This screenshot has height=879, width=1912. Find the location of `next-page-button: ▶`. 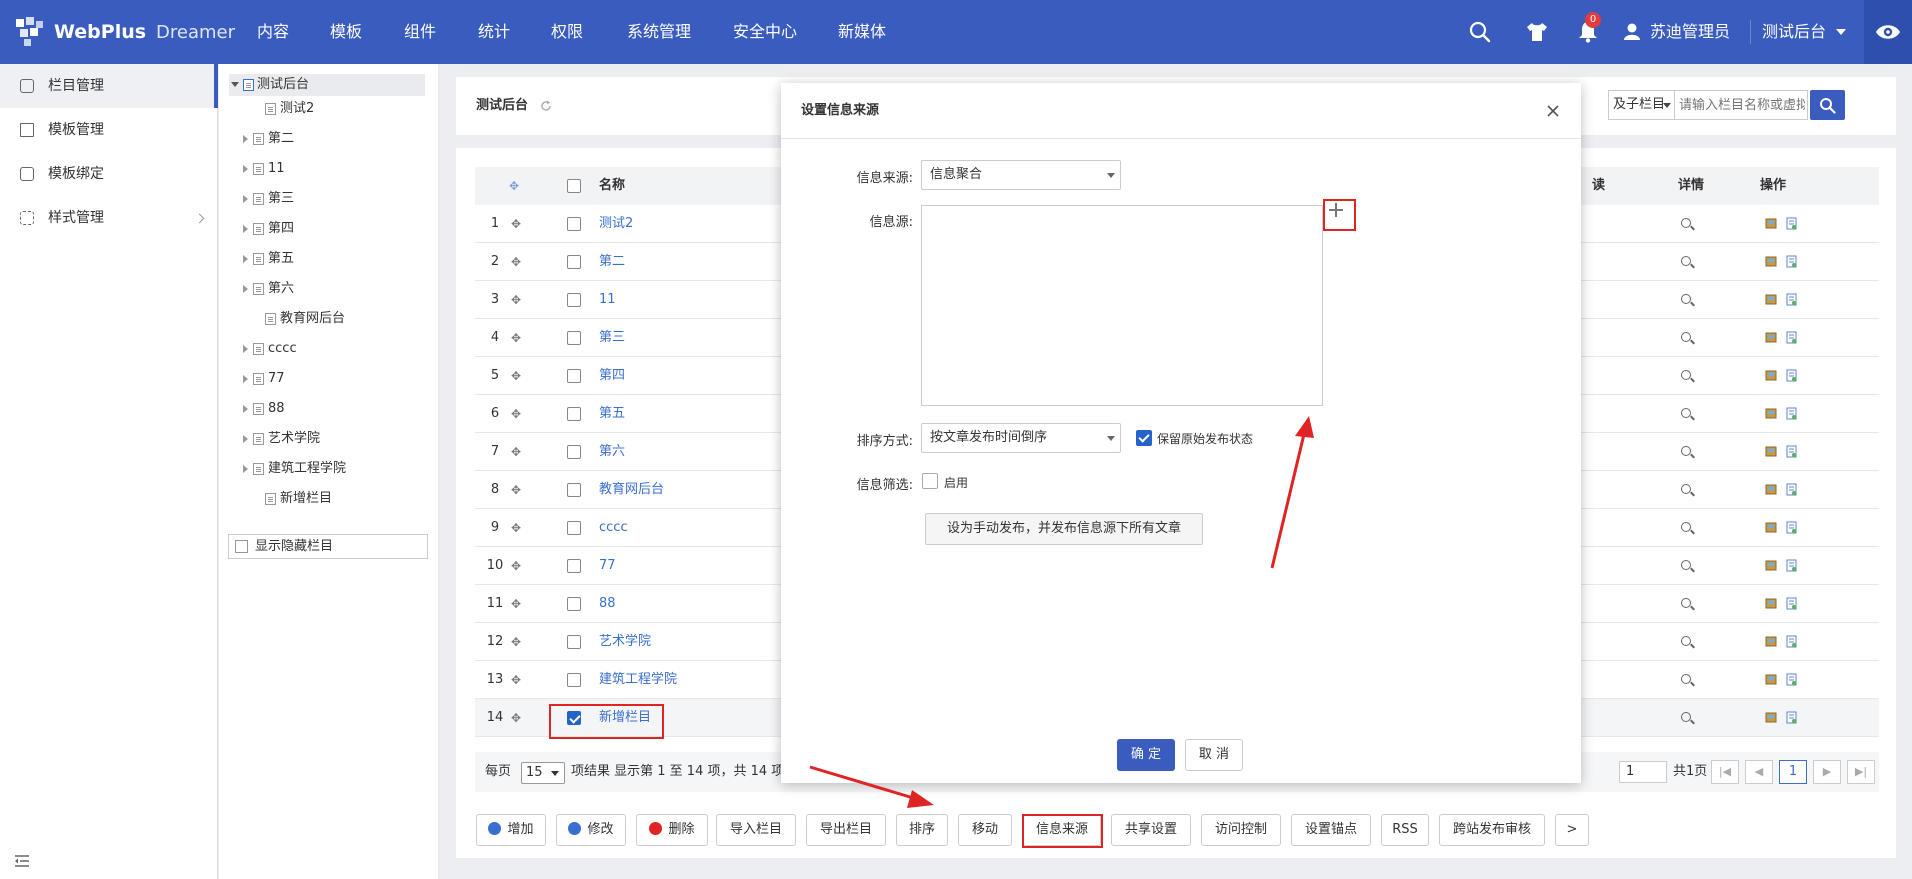

next-page-button: ▶ is located at coordinates (1827, 772).